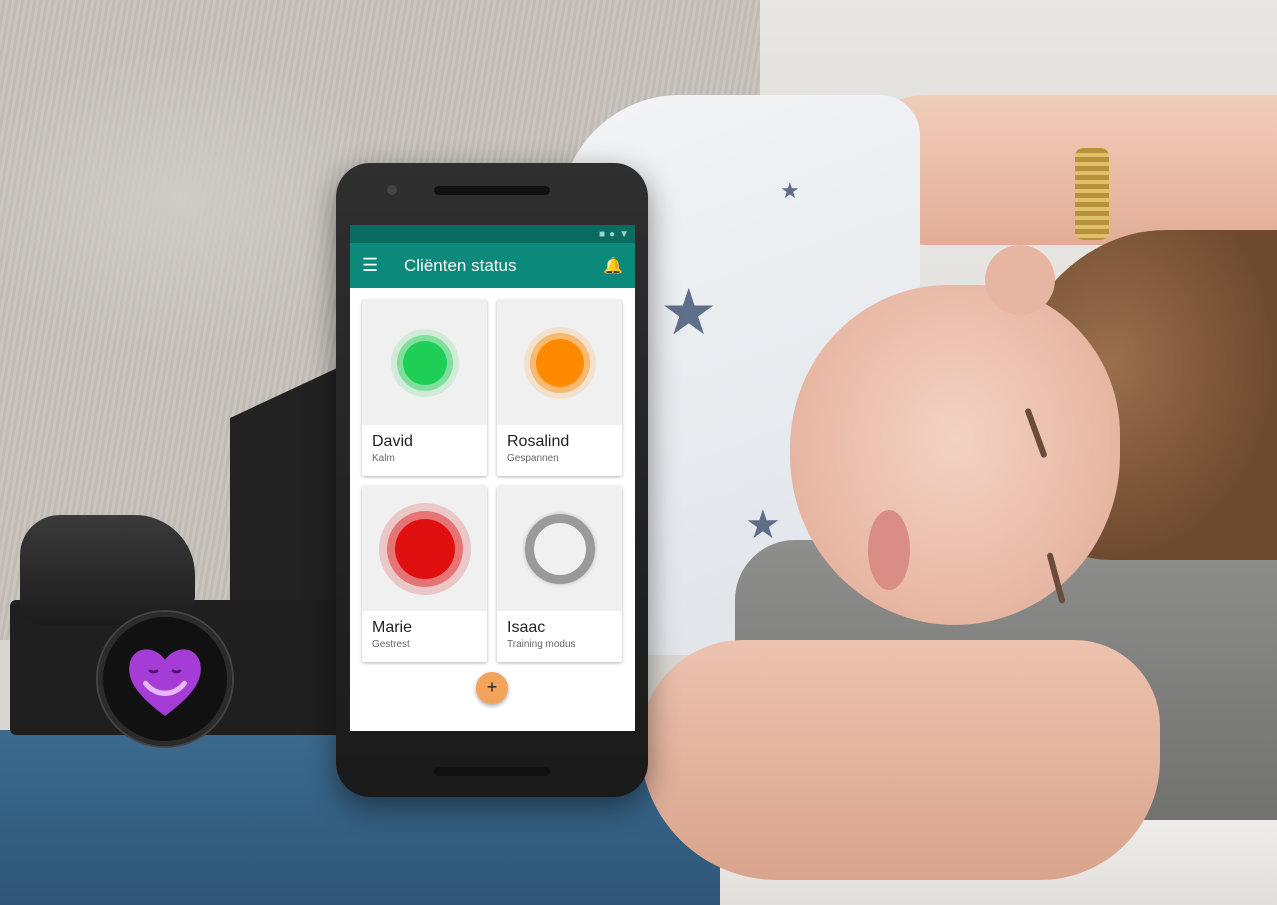 The width and height of the screenshot is (1277, 905). What do you see at coordinates (392, 441) in the screenshot?
I see `client-name: David` at bounding box center [392, 441].